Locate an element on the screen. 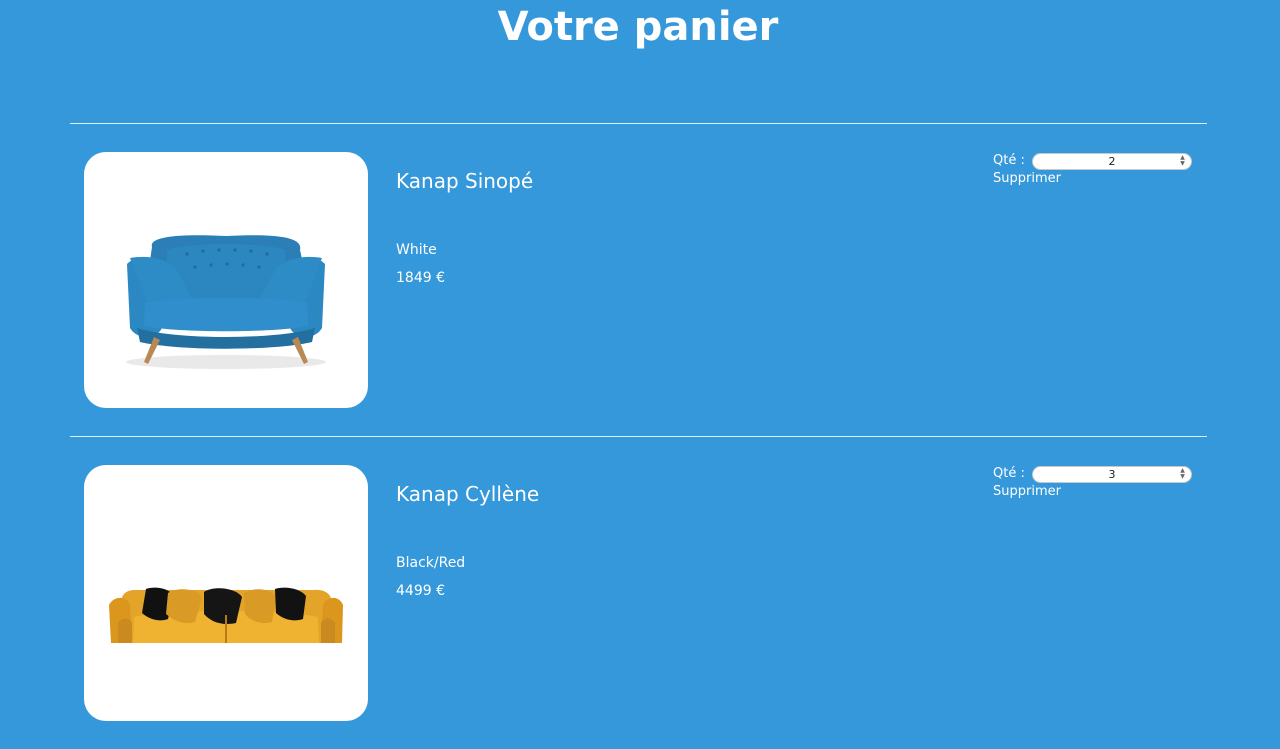  quantity-stepper: 2 ▲ ▼ is located at coordinates (1112, 161).